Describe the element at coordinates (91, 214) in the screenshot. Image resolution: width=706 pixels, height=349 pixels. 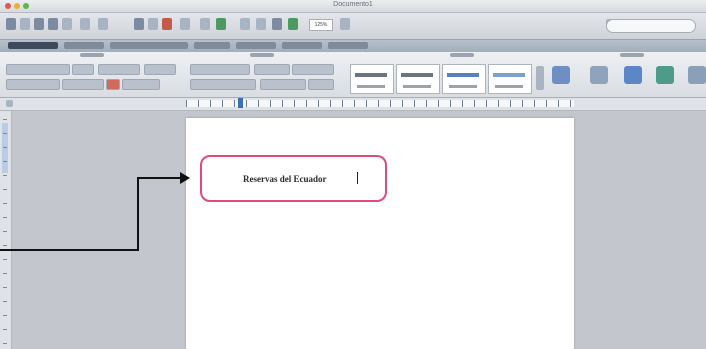
I see `arrow-line` at that location.